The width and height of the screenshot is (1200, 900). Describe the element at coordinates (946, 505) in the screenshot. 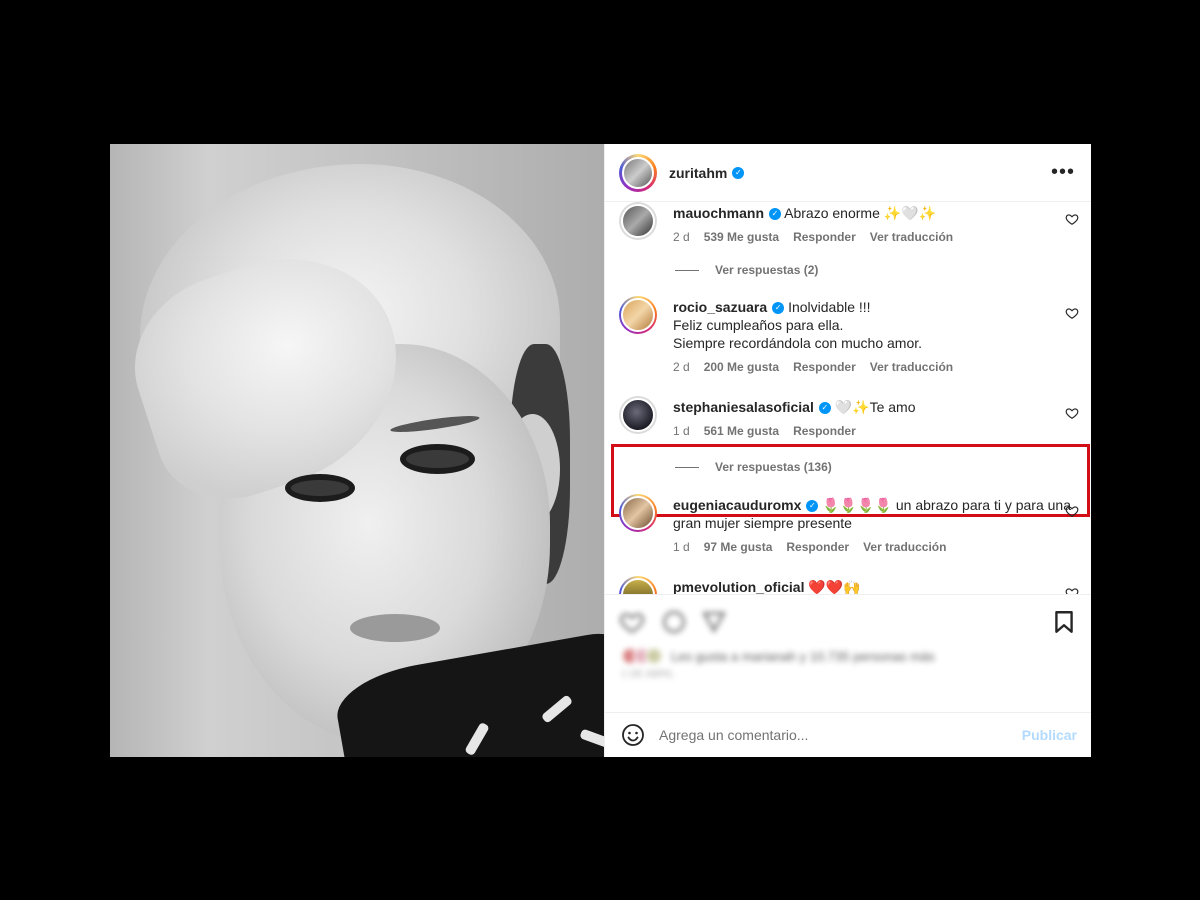

I see `comment-text-line: 🌷🌷🌷🌷 un abrazo para ti y para una` at that location.